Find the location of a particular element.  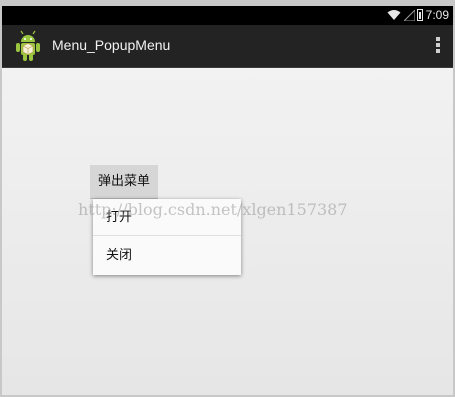

action-bar: Menu_PopupMenu is located at coordinates (227, 46).